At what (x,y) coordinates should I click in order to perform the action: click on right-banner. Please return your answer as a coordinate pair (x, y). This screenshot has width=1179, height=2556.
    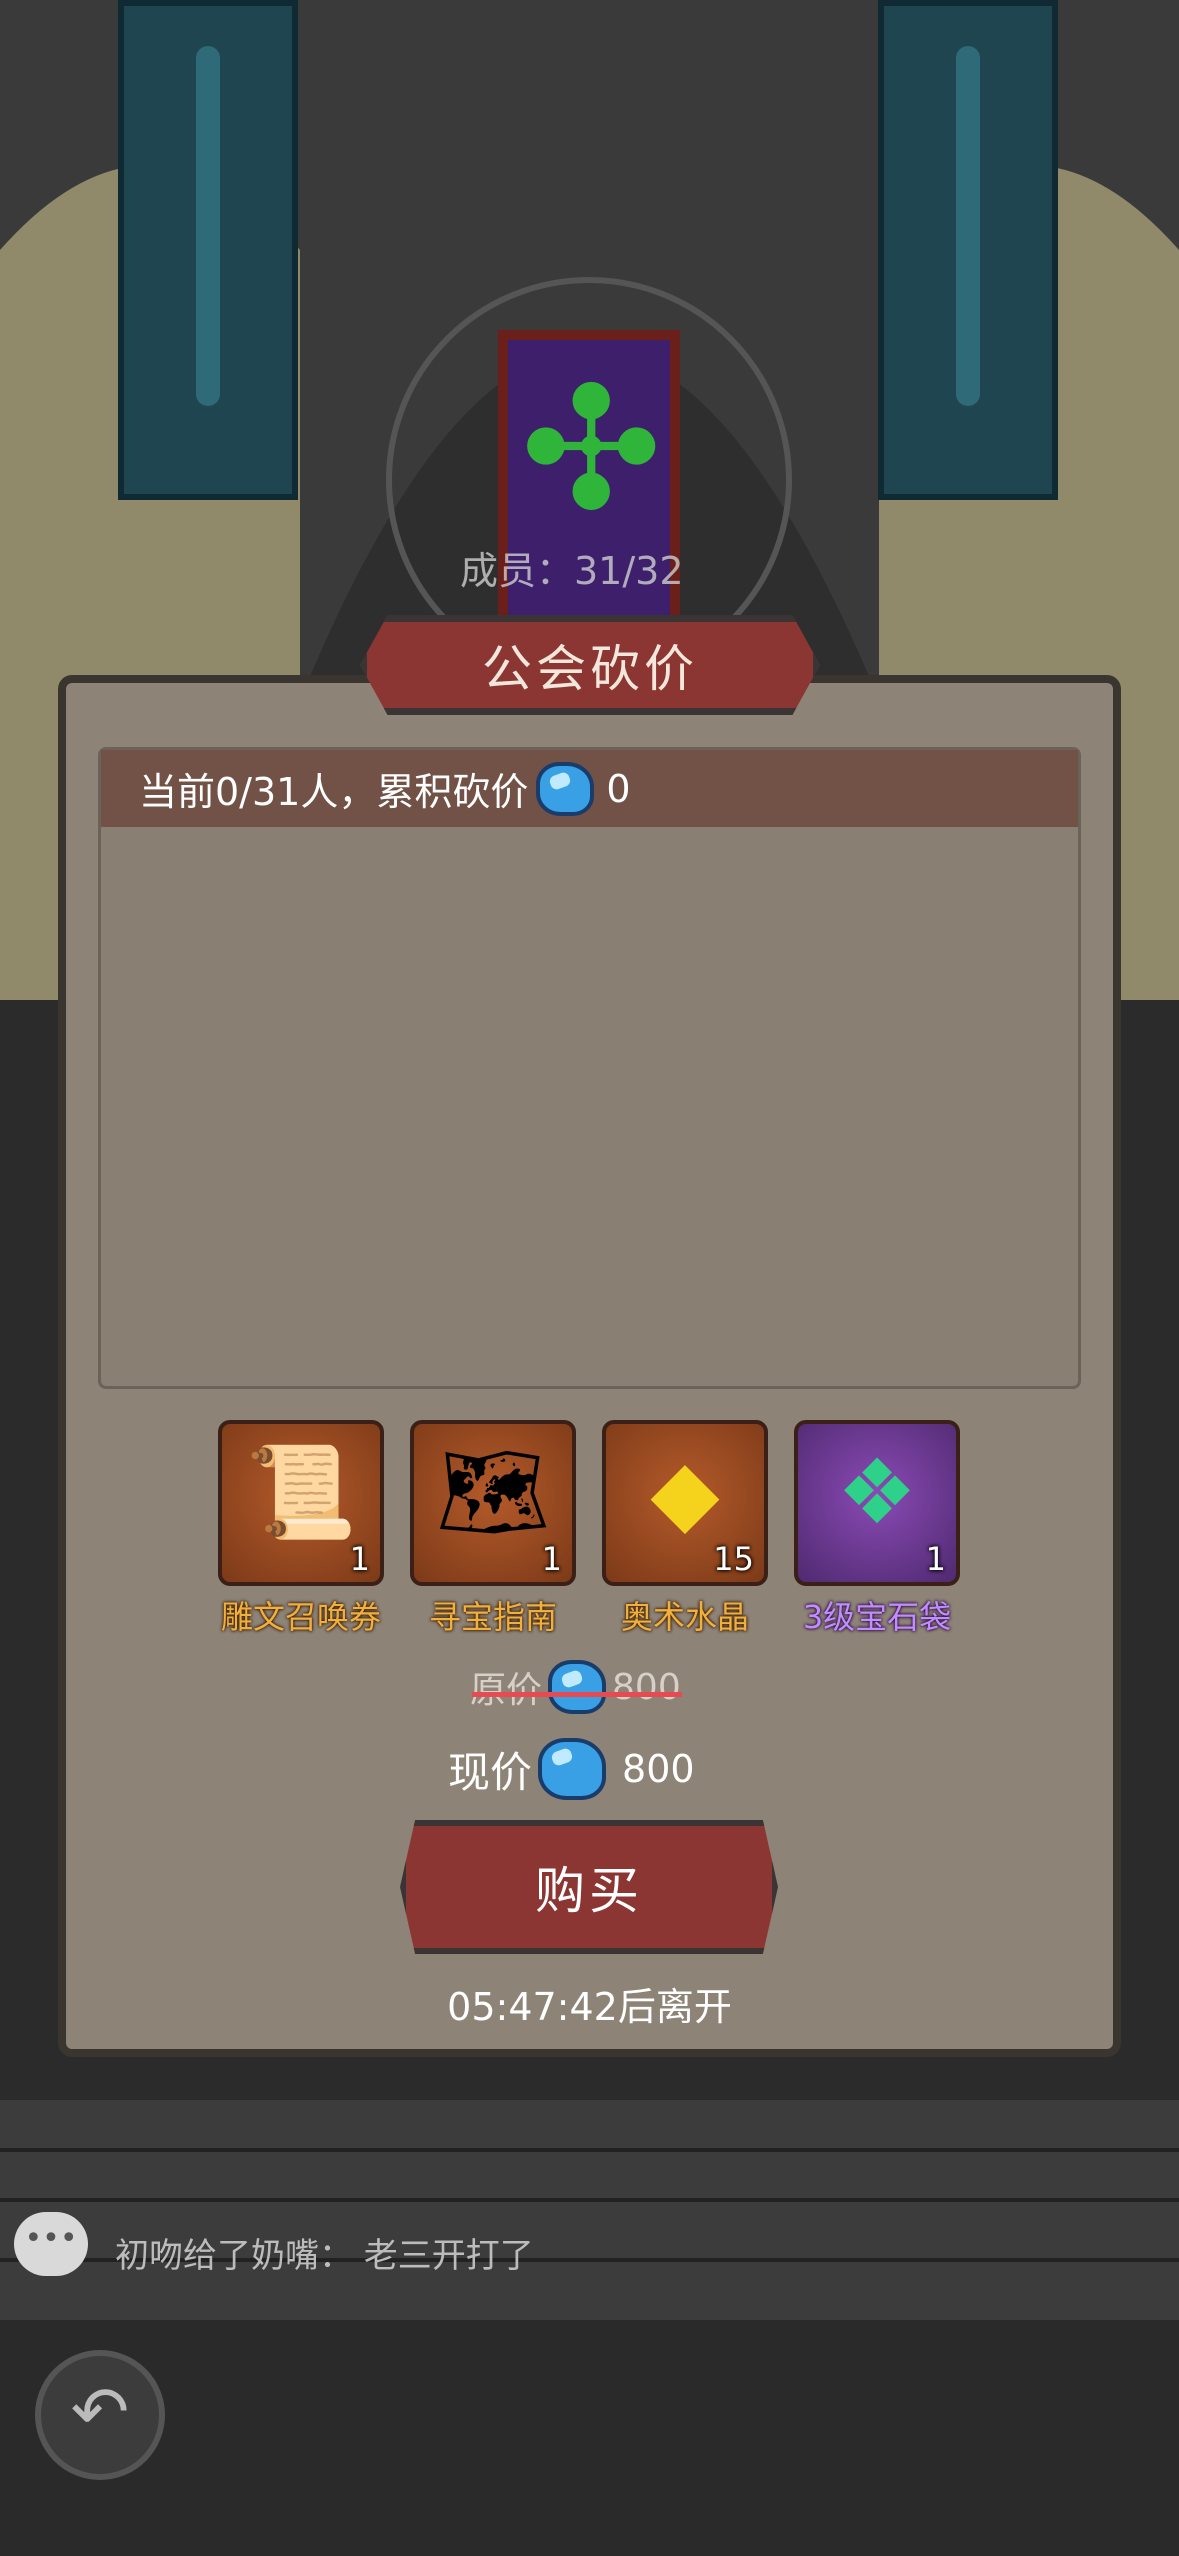
    Looking at the image, I should click on (968, 250).